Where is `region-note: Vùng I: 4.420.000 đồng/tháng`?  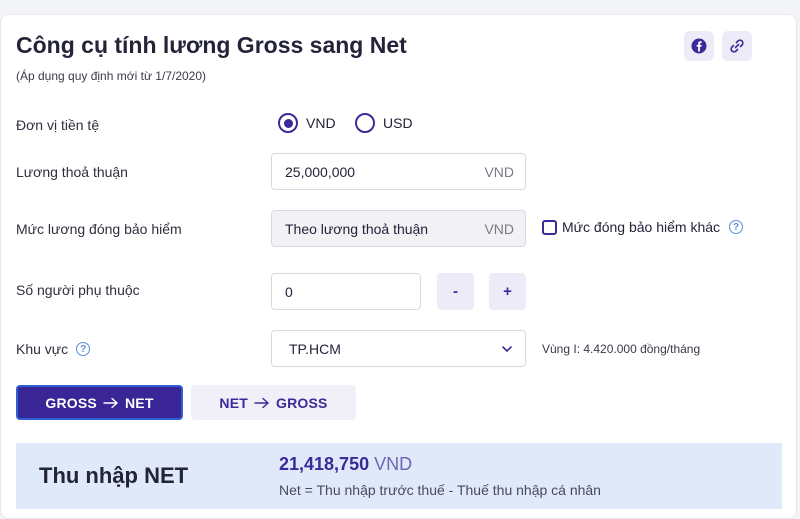 region-note: Vùng I: 4.420.000 đồng/tháng is located at coordinates (621, 349).